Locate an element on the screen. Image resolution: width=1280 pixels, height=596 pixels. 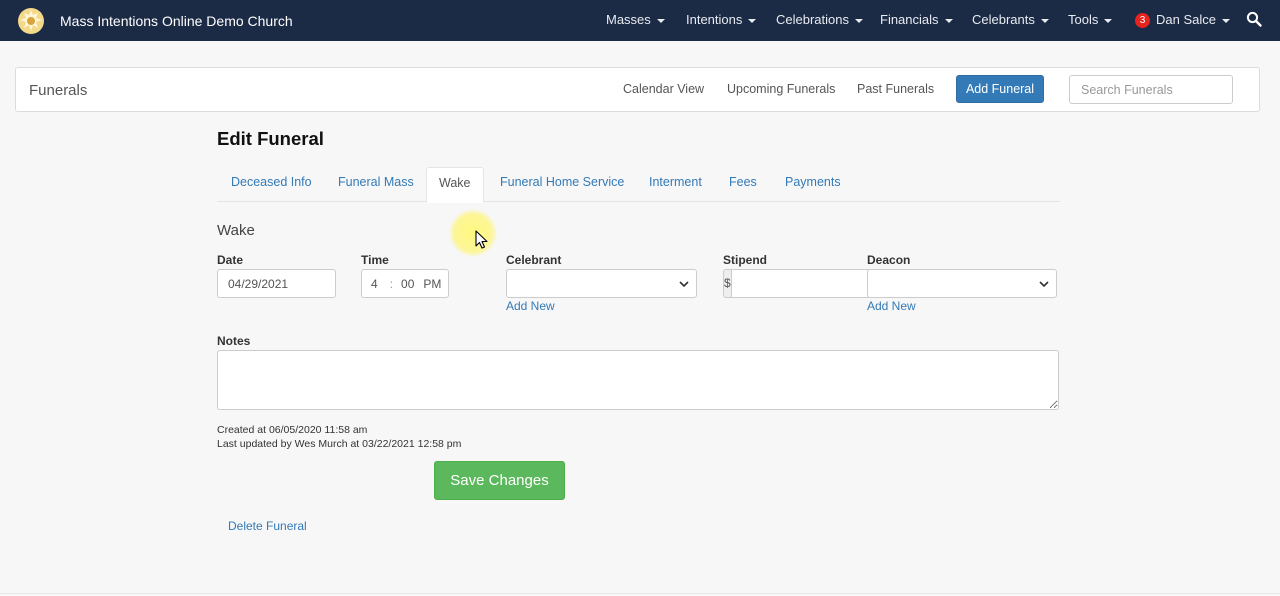
time-ampm: PM is located at coordinates (432, 284).